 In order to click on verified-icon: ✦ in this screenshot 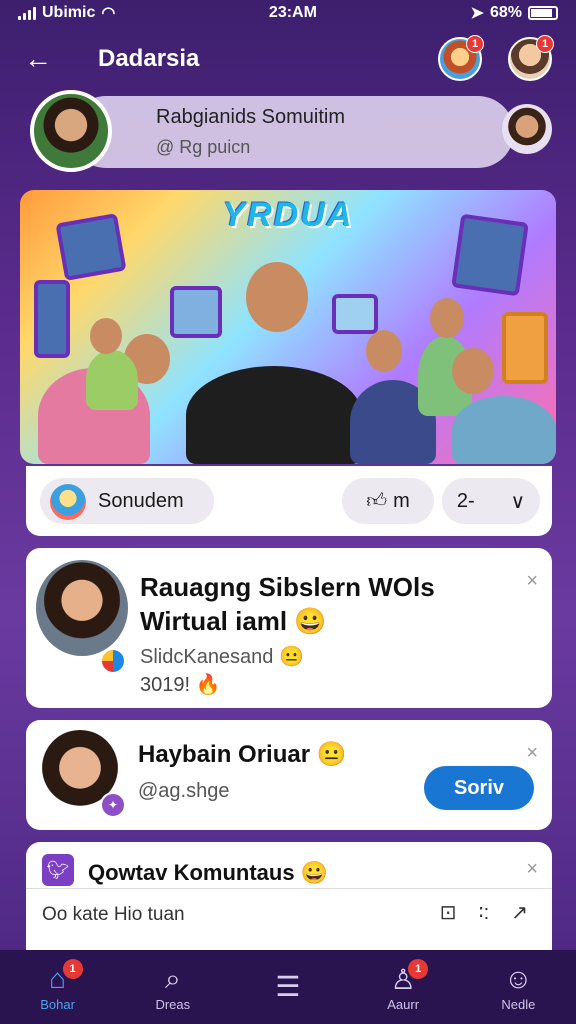, I will do `click(113, 805)`.